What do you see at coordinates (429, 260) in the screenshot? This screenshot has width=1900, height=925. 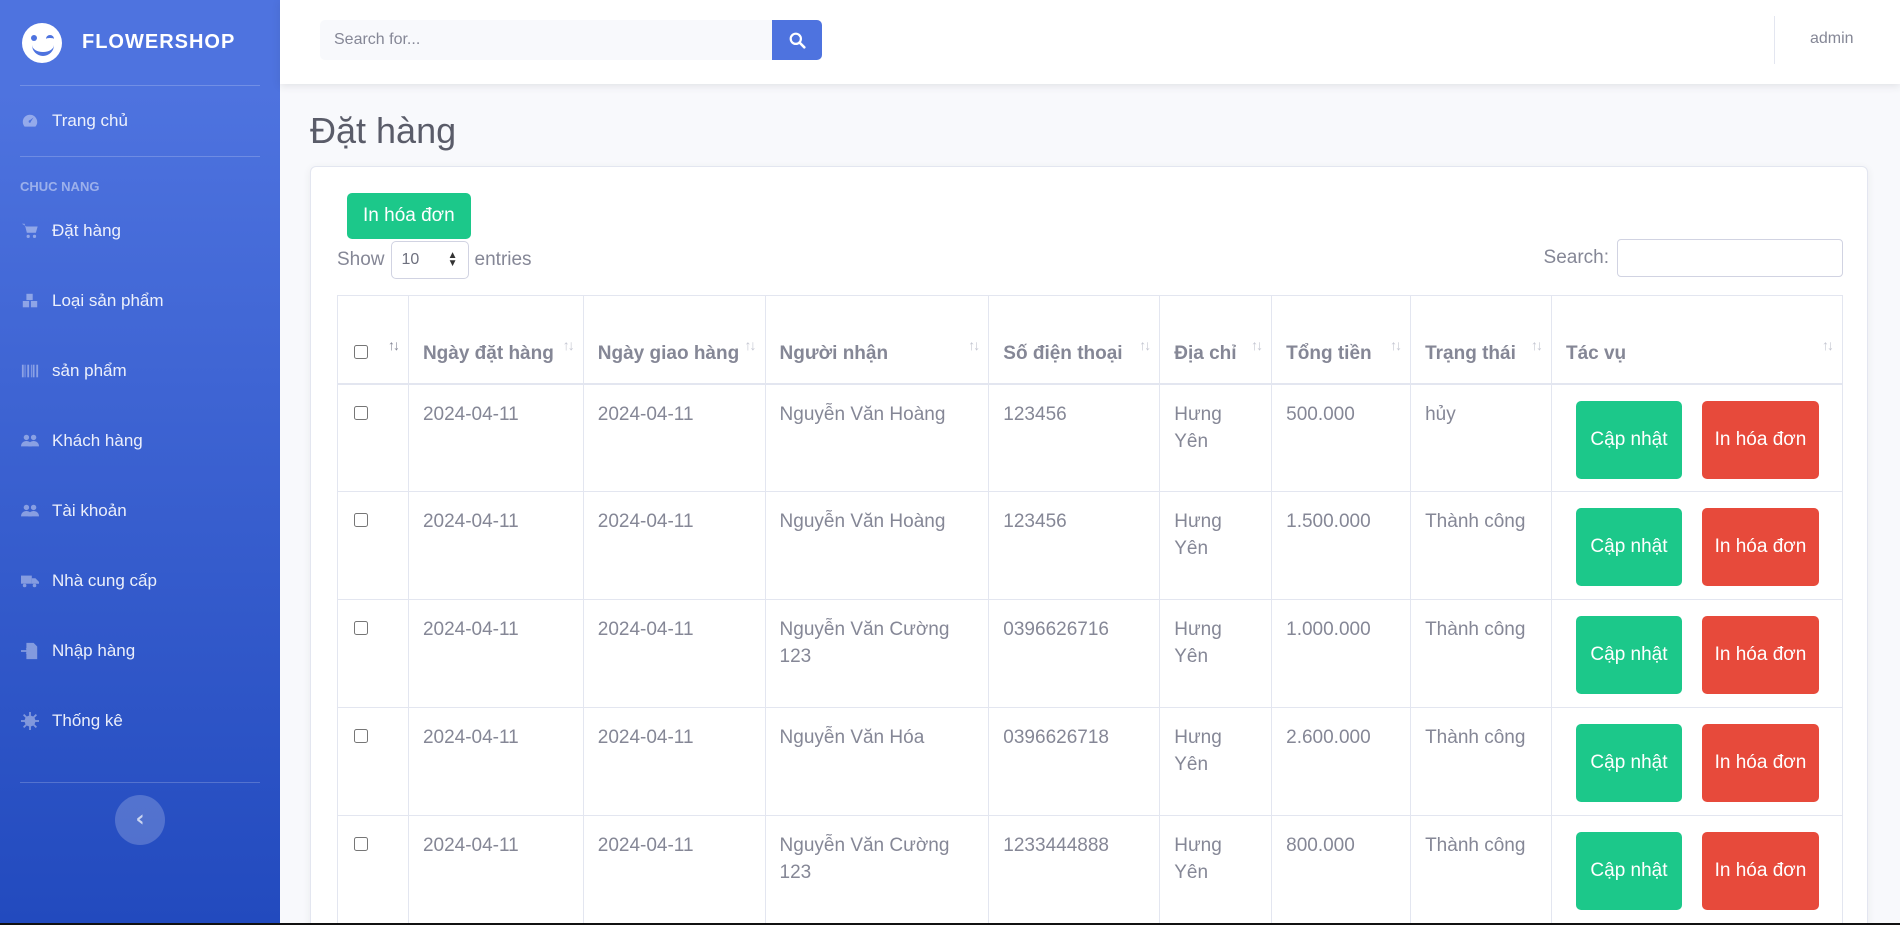 I see `page-length-select: 10 ▲ ▼` at bounding box center [429, 260].